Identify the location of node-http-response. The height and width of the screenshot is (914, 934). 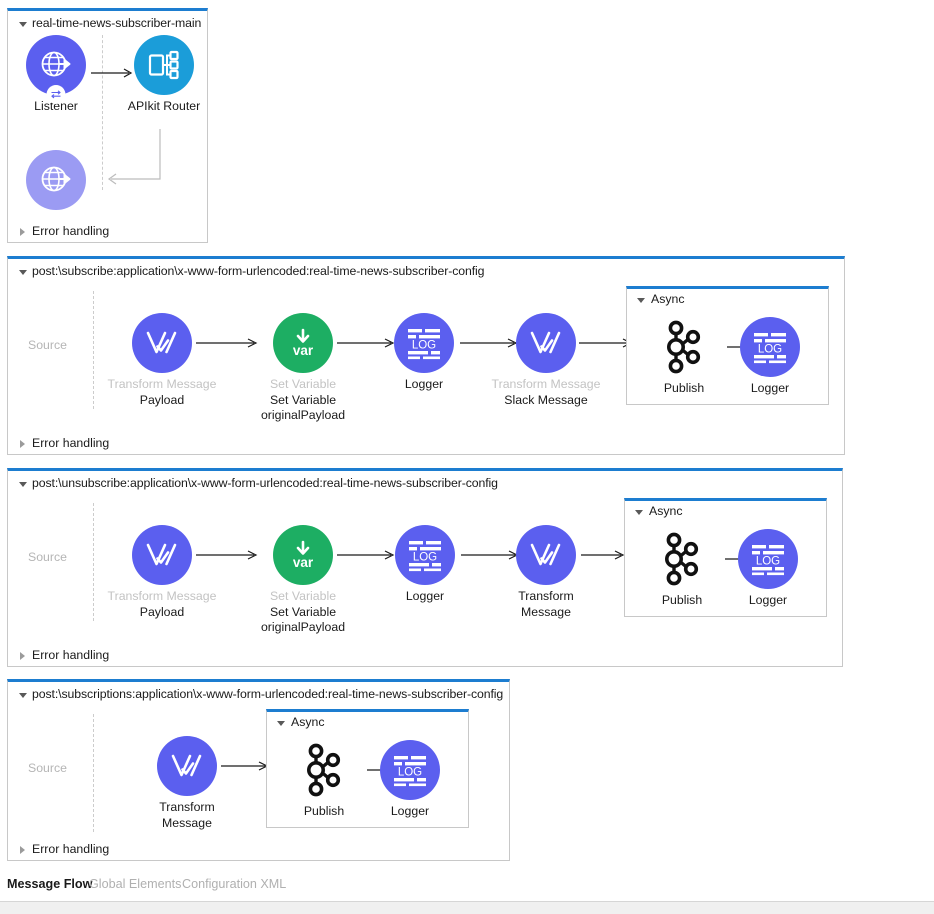
(56, 180).